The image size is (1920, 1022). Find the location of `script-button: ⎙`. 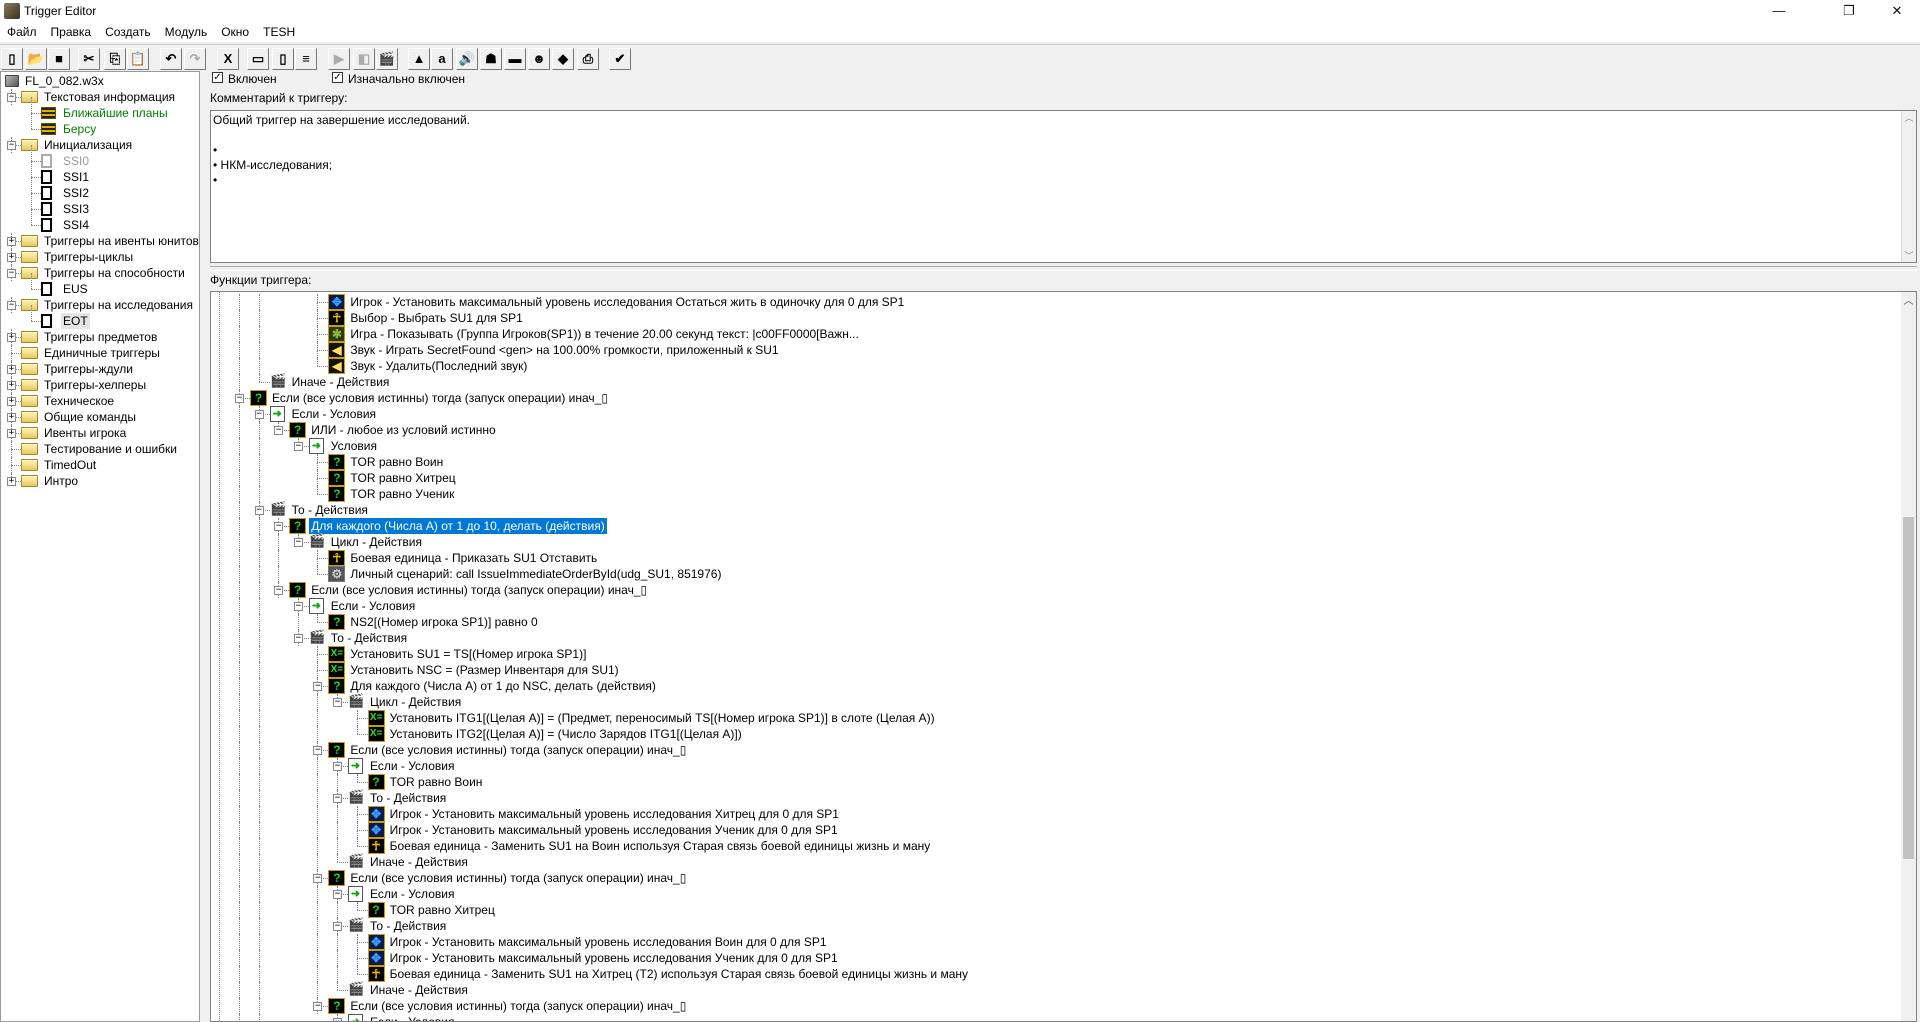

script-button: ⎙ is located at coordinates (588, 59).